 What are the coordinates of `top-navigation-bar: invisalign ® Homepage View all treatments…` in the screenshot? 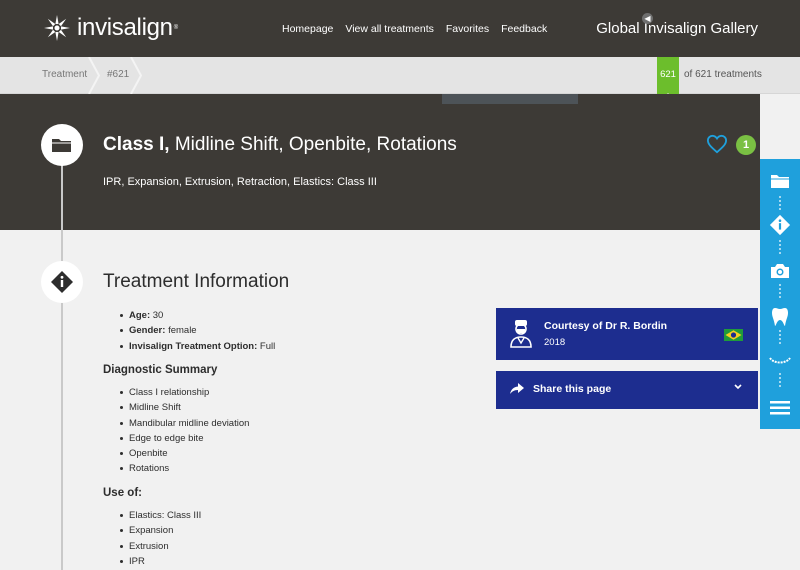 It's located at (400, 28).